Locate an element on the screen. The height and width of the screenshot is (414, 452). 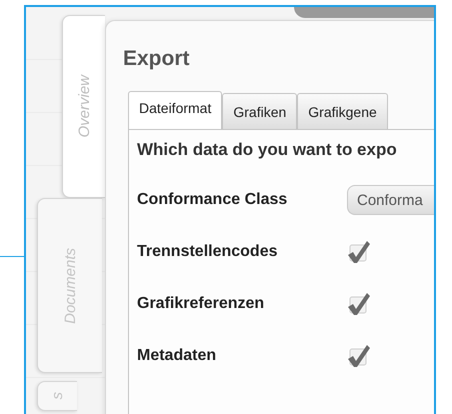
option-label: Conformance Class is located at coordinates (212, 200).